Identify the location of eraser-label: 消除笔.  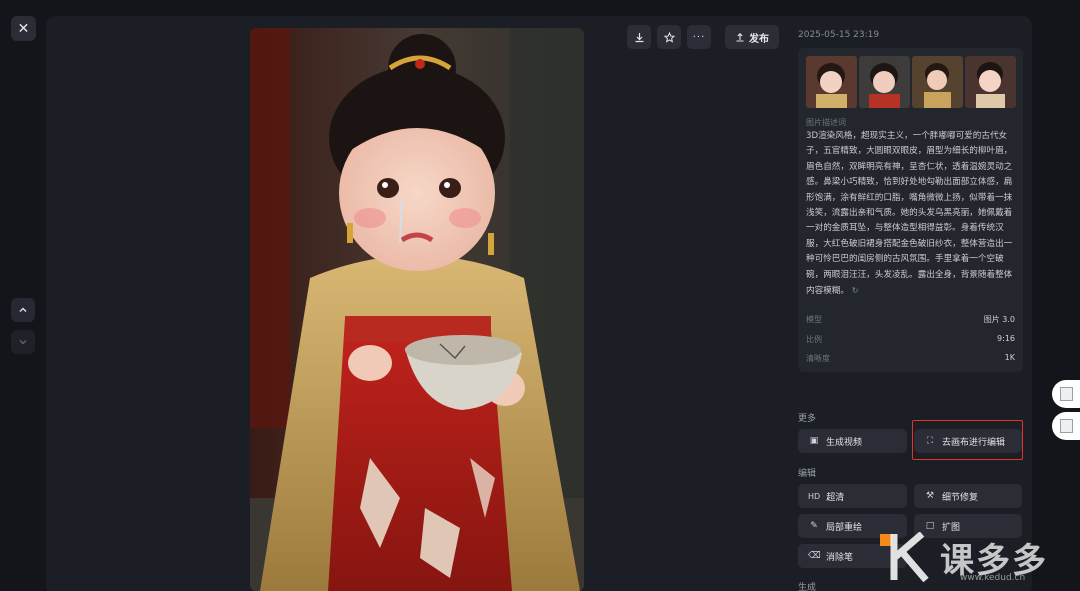
(840, 557).